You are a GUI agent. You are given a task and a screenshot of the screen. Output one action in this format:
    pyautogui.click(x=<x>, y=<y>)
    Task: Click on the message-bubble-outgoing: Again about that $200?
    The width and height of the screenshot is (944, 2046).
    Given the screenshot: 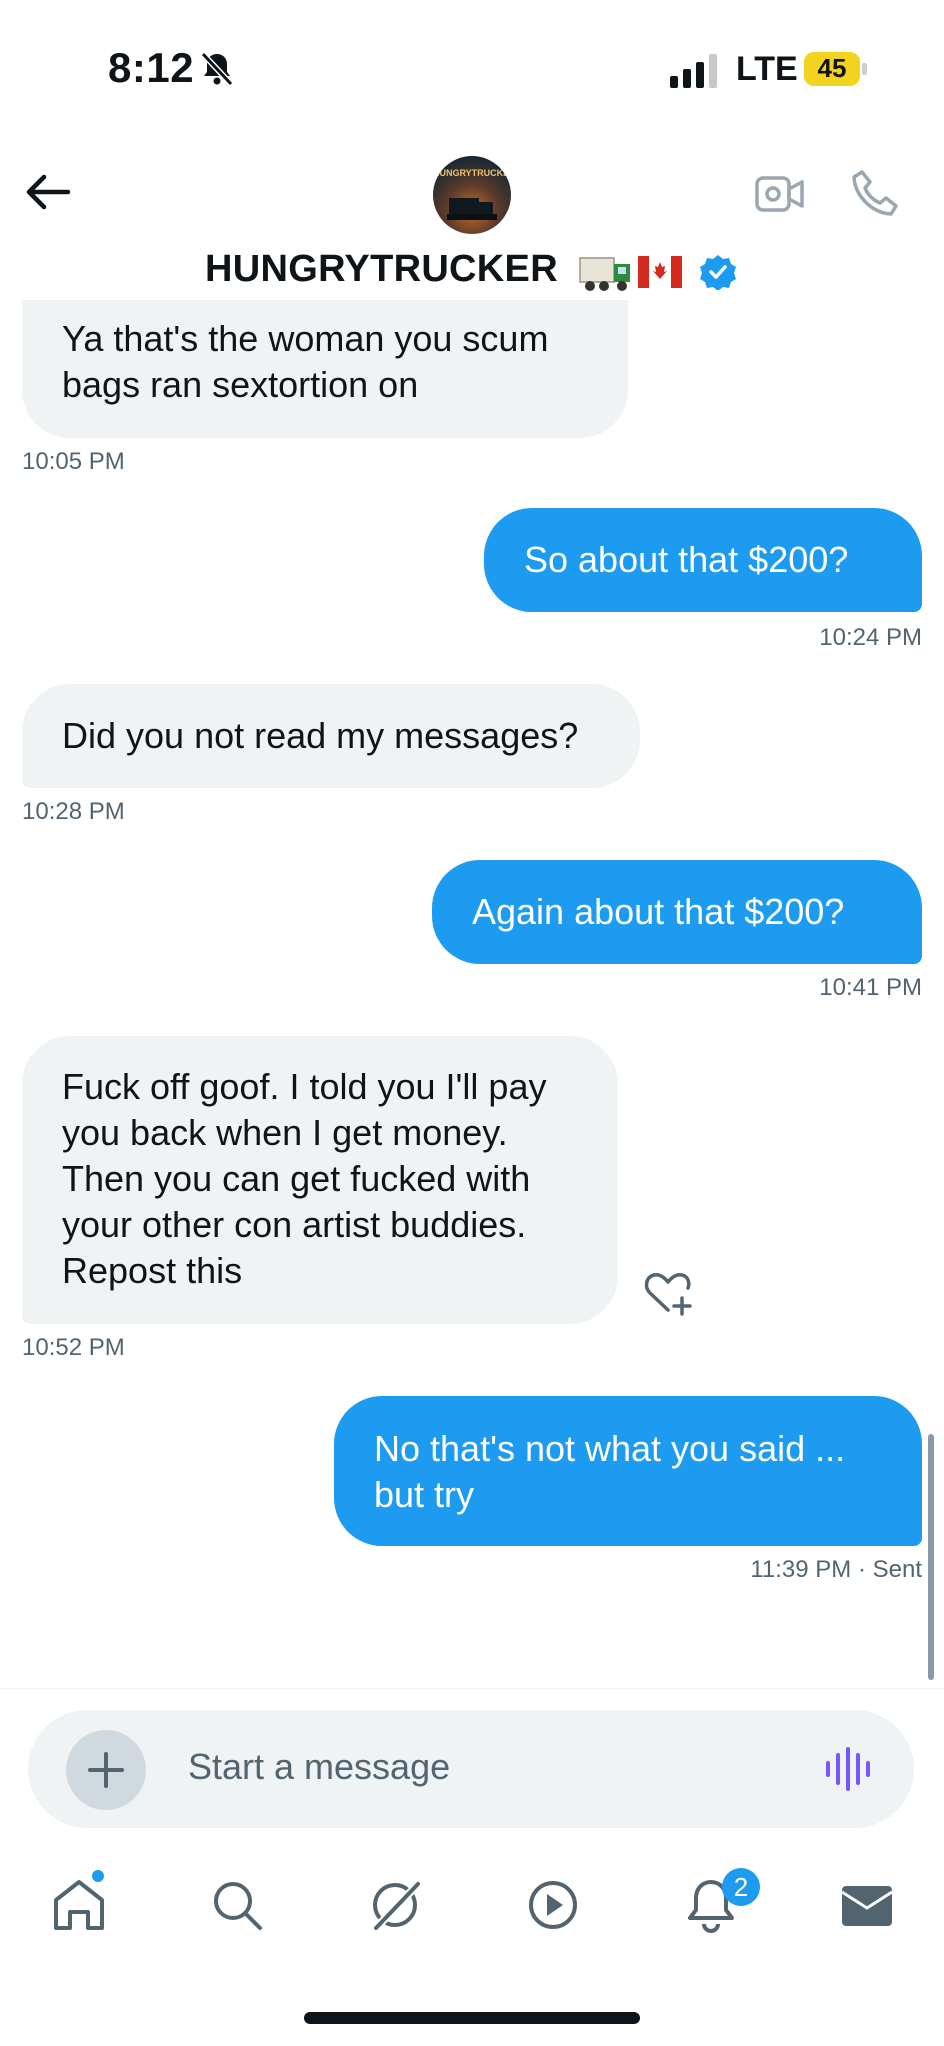 What is the action you would take?
    pyautogui.click(x=677, y=912)
    